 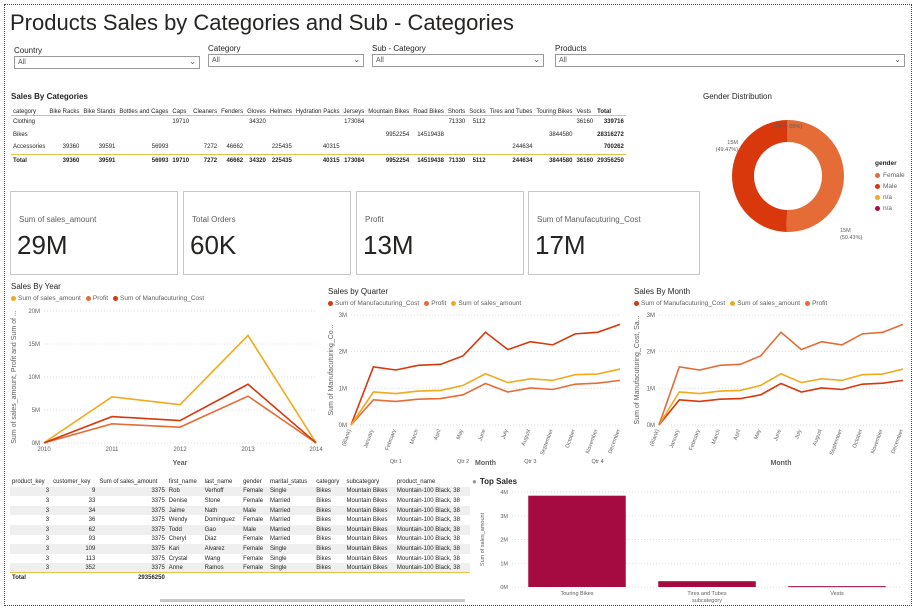 What do you see at coordinates (463, 462) in the screenshot?
I see `quarter-label: Qtr 2` at bounding box center [463, 462].